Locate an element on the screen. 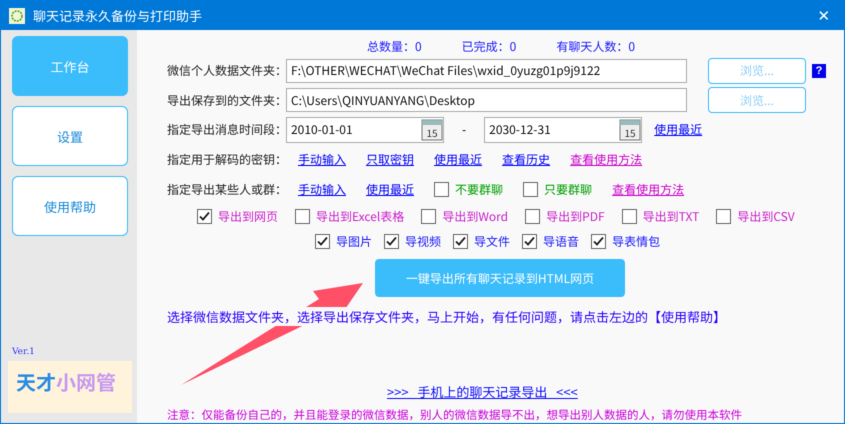 This screenshot has width=845, height=424. stat-text: 总数量：0 is located at coordinates (394, 47).